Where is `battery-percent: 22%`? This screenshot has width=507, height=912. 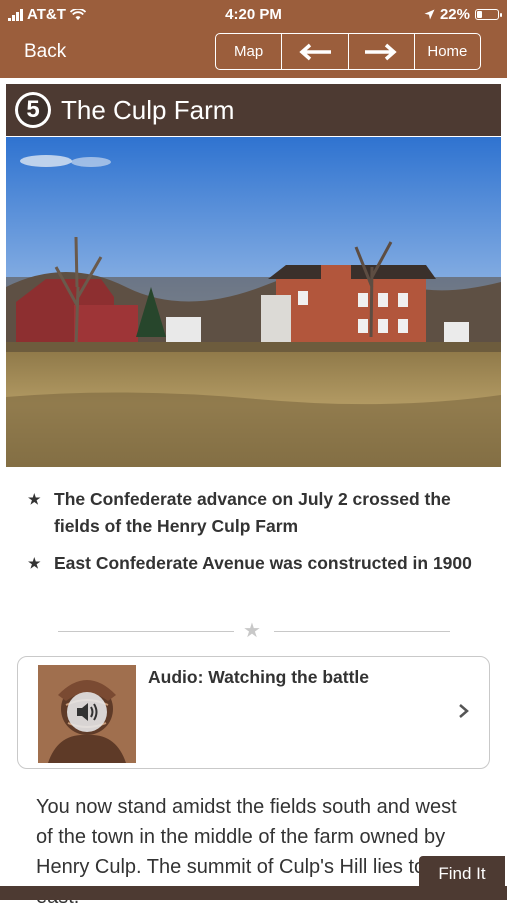
battery-percent: 22% is located at coordinates (454, 14).